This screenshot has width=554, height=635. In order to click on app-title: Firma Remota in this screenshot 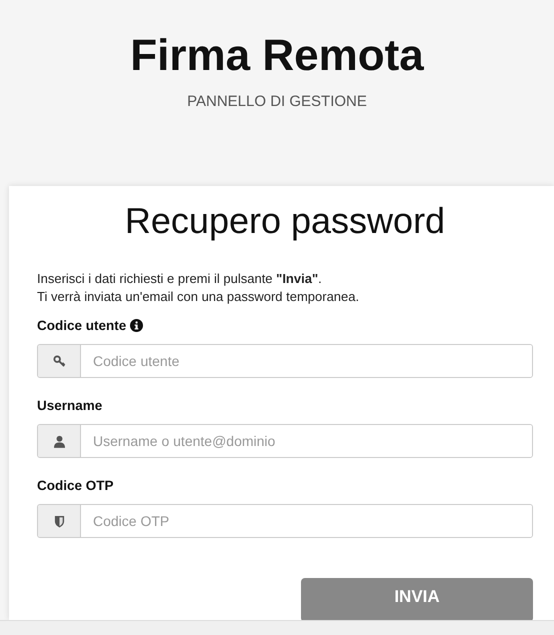, I will do `click(277, 56)`.